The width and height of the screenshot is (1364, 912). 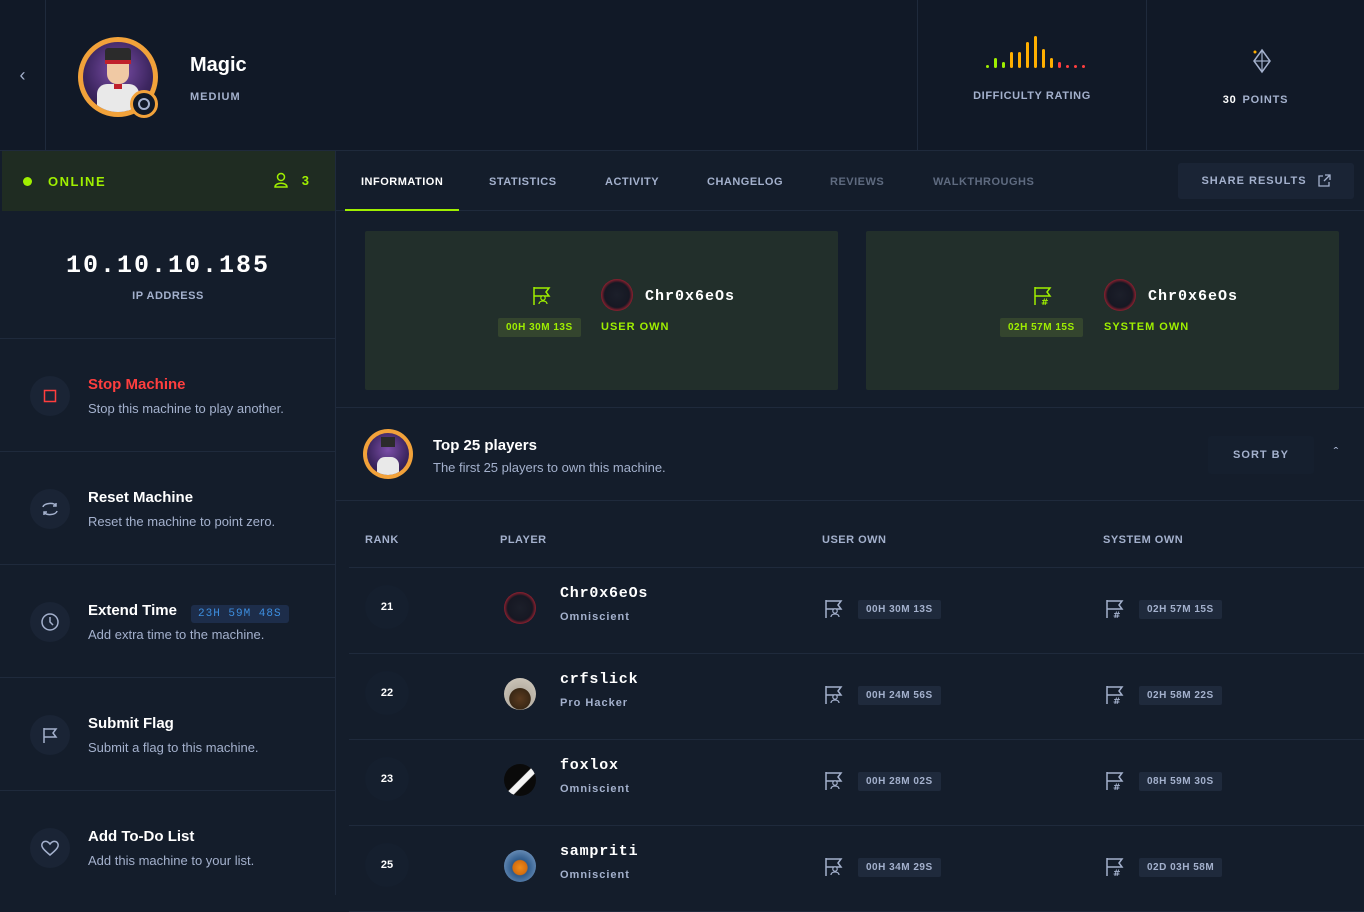 What do you see at coordinates (1324, 180) in the screenshot?
I see `external-link-icon` at bounding box center [1324, 180].